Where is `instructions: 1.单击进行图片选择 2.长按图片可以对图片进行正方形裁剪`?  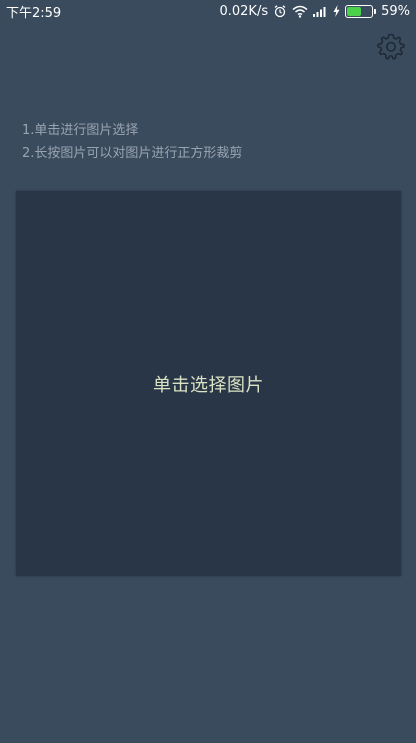 instructions: 1.单击进行图片选择 2.长按图片可以对图片进行正方形裁剪 is located at coordinates (132, 142).